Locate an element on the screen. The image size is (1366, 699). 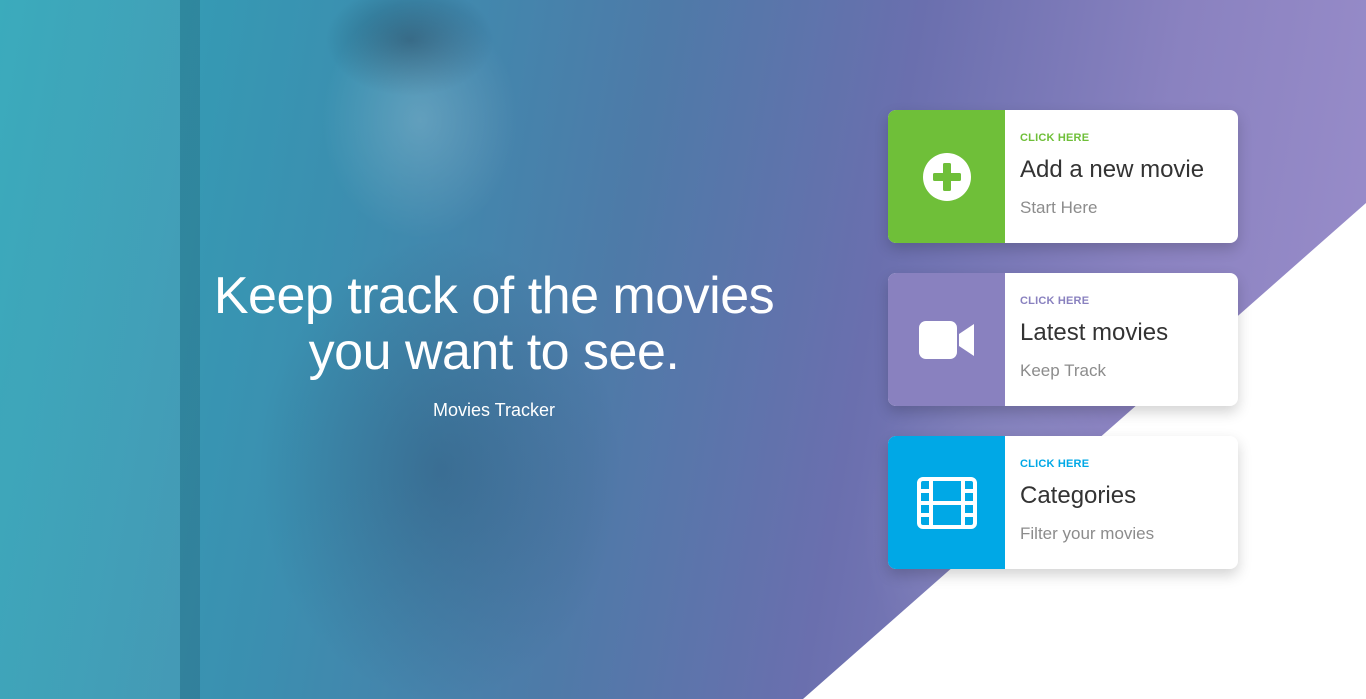
video-camera-icon is located at coordinates (946, 339).